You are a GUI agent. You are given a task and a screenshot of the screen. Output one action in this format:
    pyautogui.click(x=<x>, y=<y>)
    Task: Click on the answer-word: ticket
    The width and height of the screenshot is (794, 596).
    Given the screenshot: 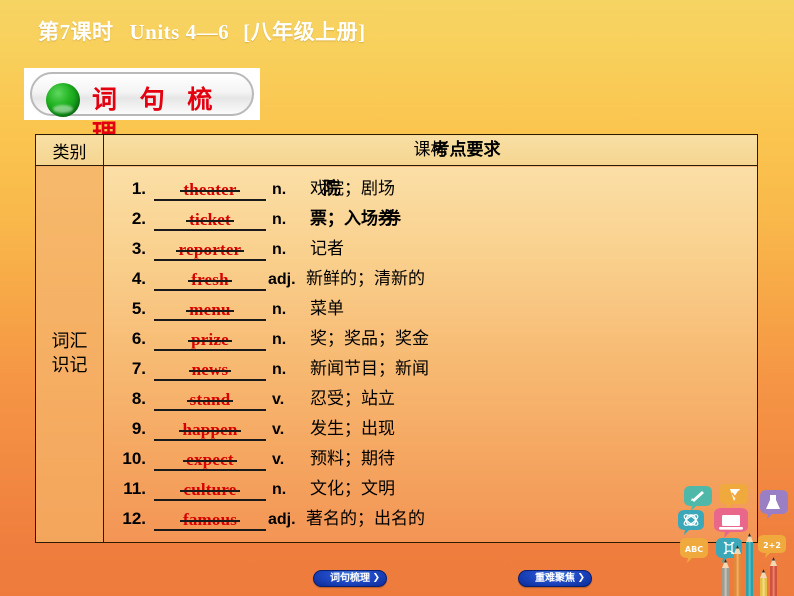 What is the action you would take?
    pyautogui.click(x=210, y=219)
    